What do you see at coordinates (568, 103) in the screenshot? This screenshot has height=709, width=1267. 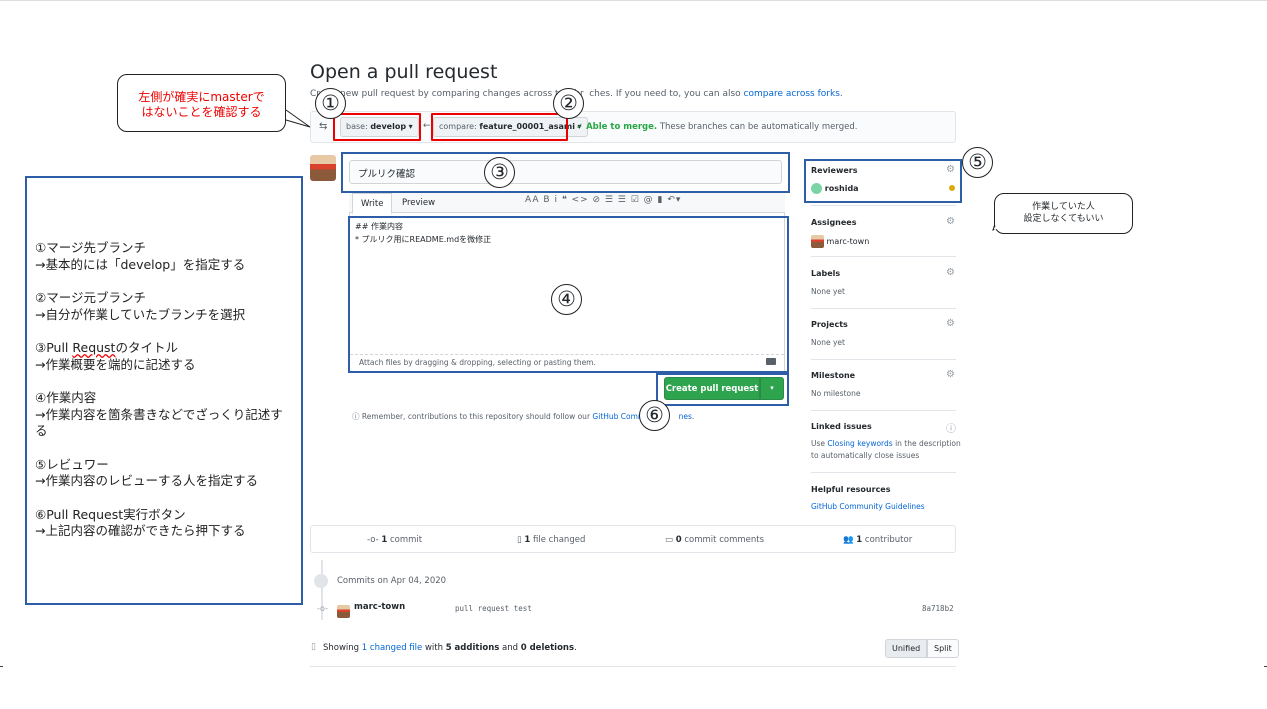 I see `marker-2: ②` at bounding box center [568, 103].